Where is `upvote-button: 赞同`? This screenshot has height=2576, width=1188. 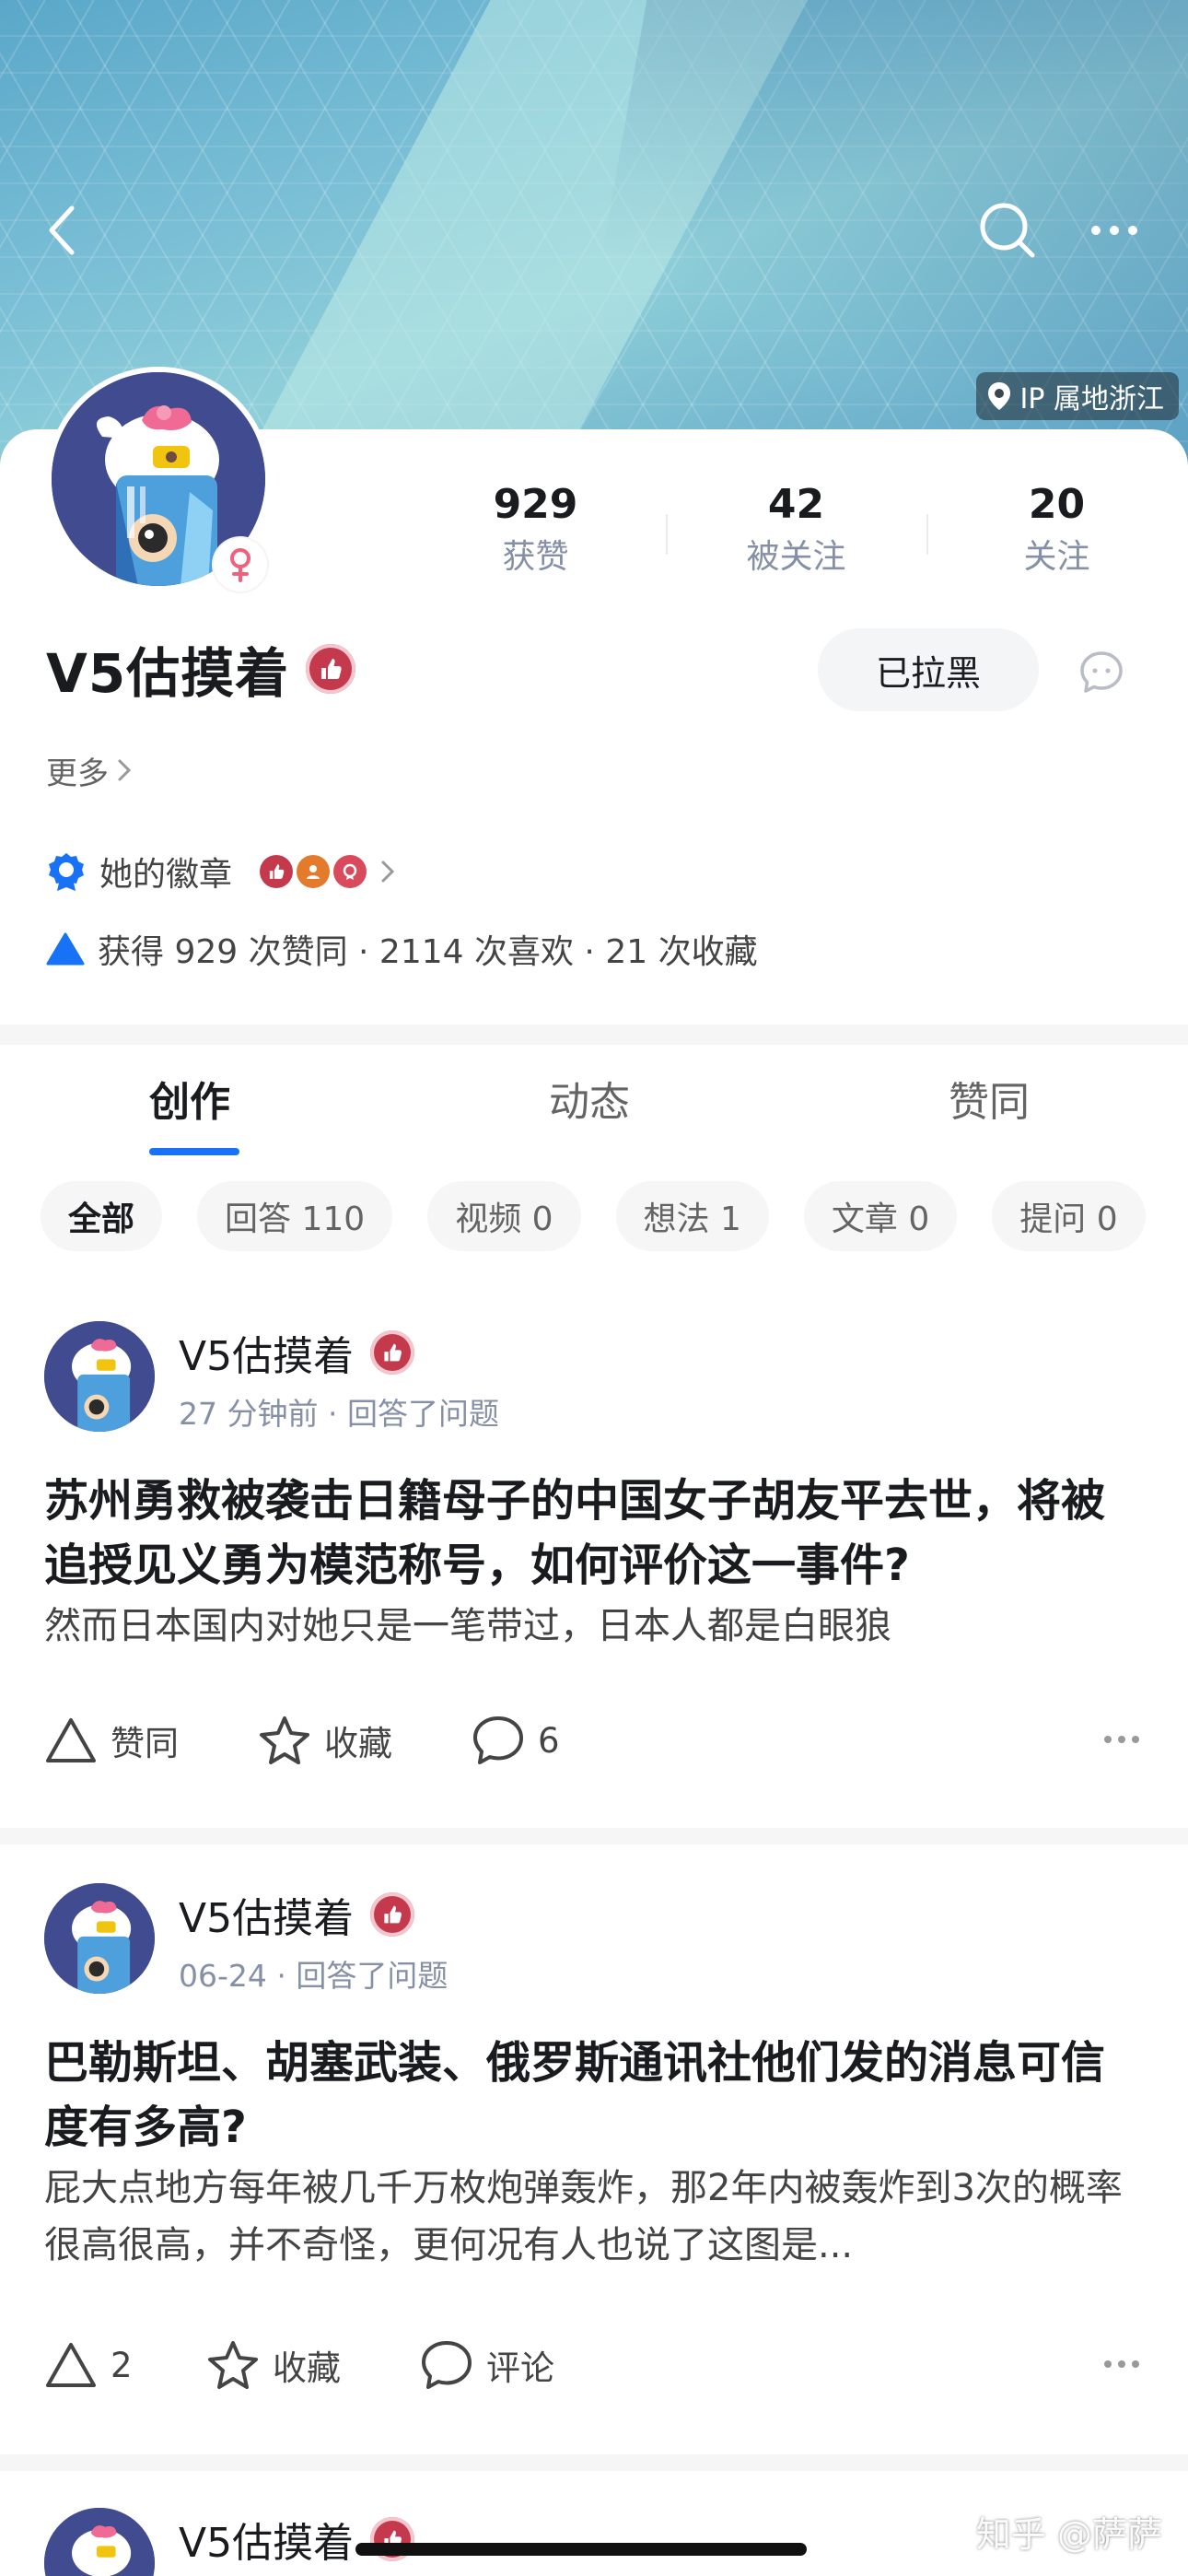
upvote-button: 赞同 is located at coordinates (111, 1740).